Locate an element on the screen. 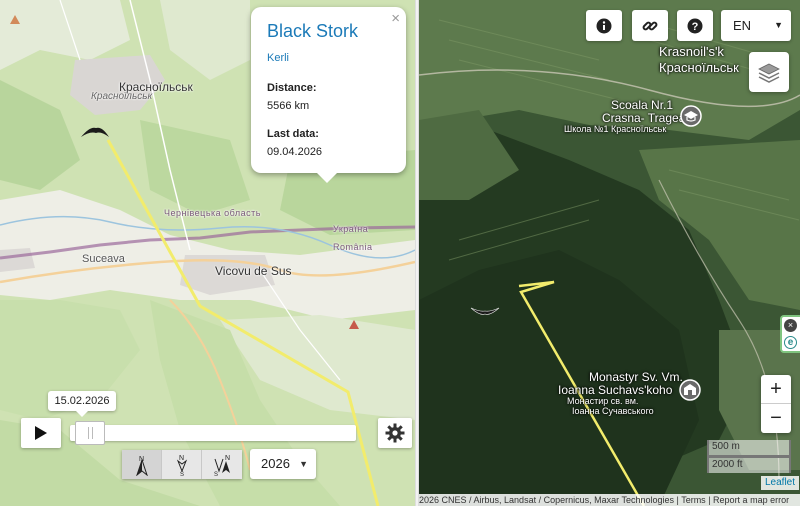  bird-marker-satellite-icon is located at coordinates (485, 311).